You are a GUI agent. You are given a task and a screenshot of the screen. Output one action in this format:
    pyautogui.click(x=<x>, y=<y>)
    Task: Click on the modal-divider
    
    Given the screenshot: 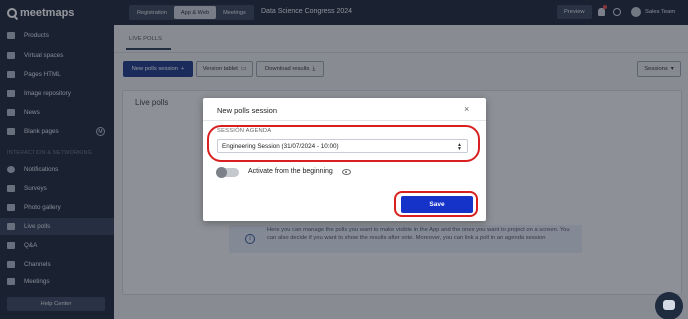 What is the action you would take?
    pyautogui.click(x=344, y=120)
    